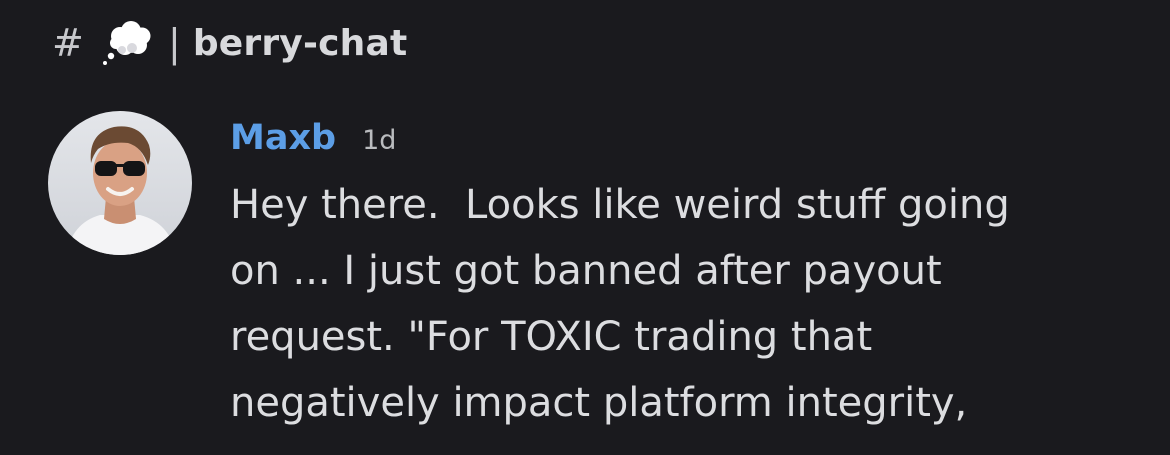 The image size is (1170, 455). Describe the element at coordinates (379, 140) in the screenshot. I see `message-timestamp: 1d` at that location.